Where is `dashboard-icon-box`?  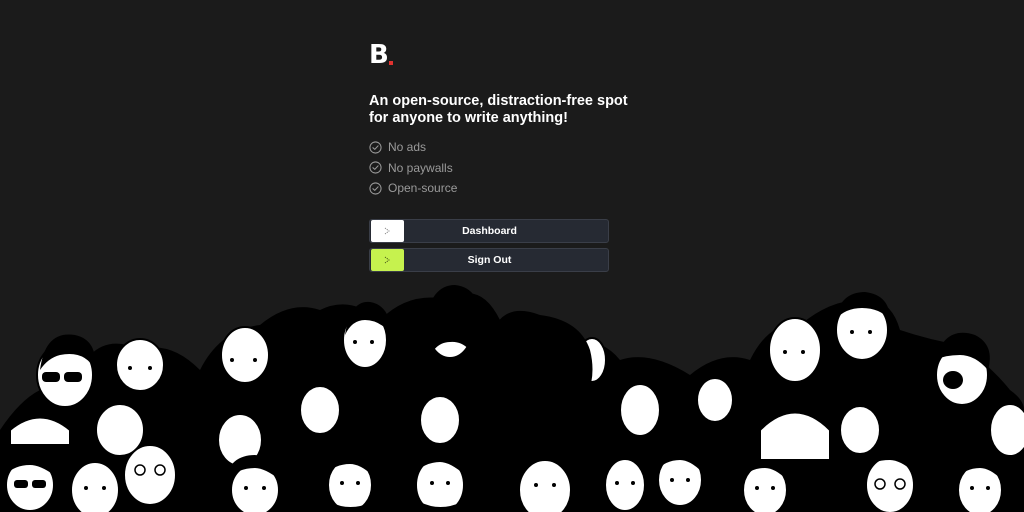 dashboard-icon-box is located at coordinates (387, 231).